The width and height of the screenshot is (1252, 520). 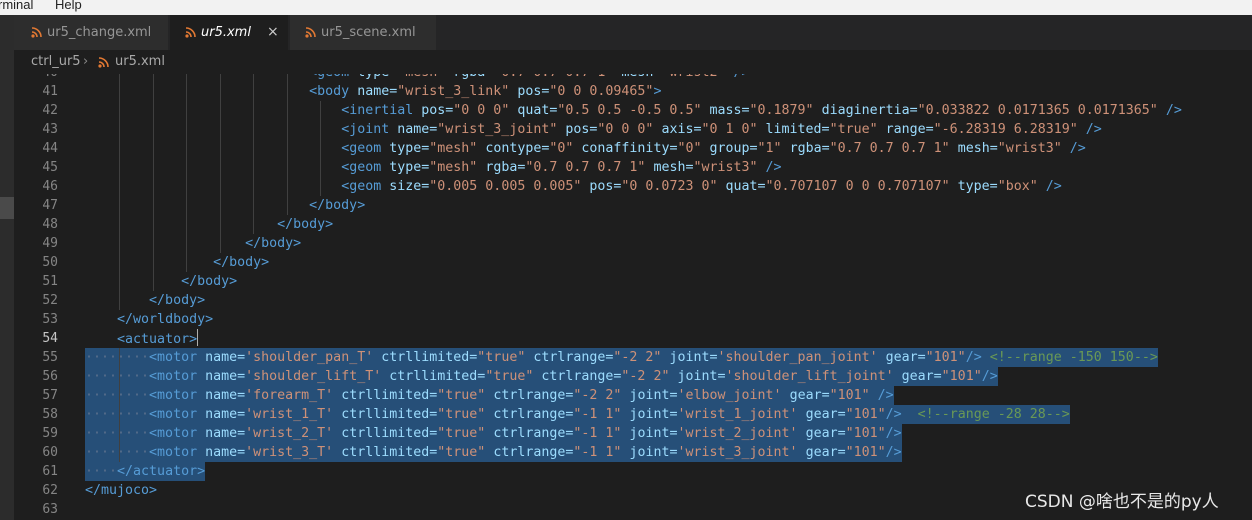 What do you see at coordinates (729, 110) in the screenshot?
I see `token-attr: mass=` at bounding box center [729, 110].